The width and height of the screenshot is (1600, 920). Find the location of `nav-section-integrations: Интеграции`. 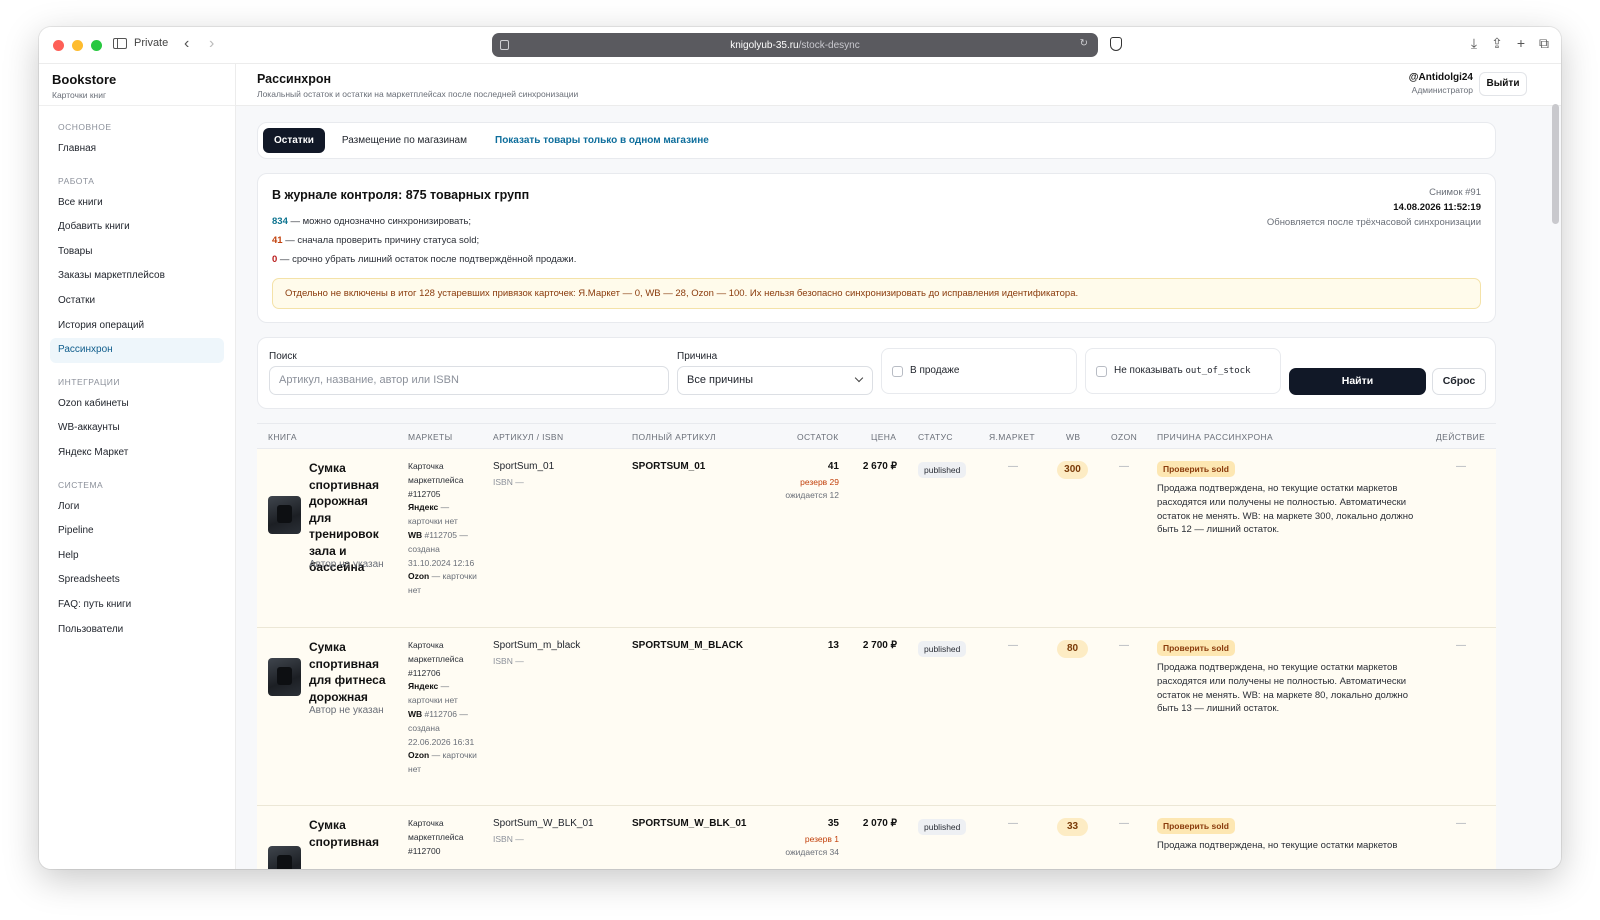

nav-section-integrations: Интеграции is located at coordinates (89, 381).